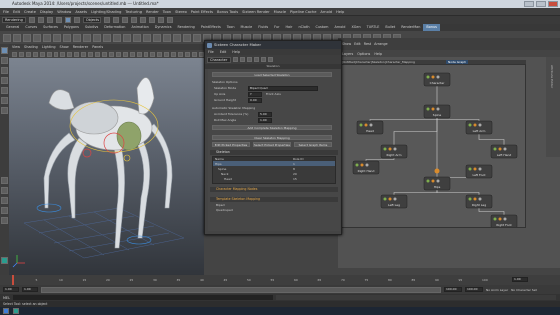 This screenshot has width=560, height=315. I want to click on command-input, so click(142, 297).